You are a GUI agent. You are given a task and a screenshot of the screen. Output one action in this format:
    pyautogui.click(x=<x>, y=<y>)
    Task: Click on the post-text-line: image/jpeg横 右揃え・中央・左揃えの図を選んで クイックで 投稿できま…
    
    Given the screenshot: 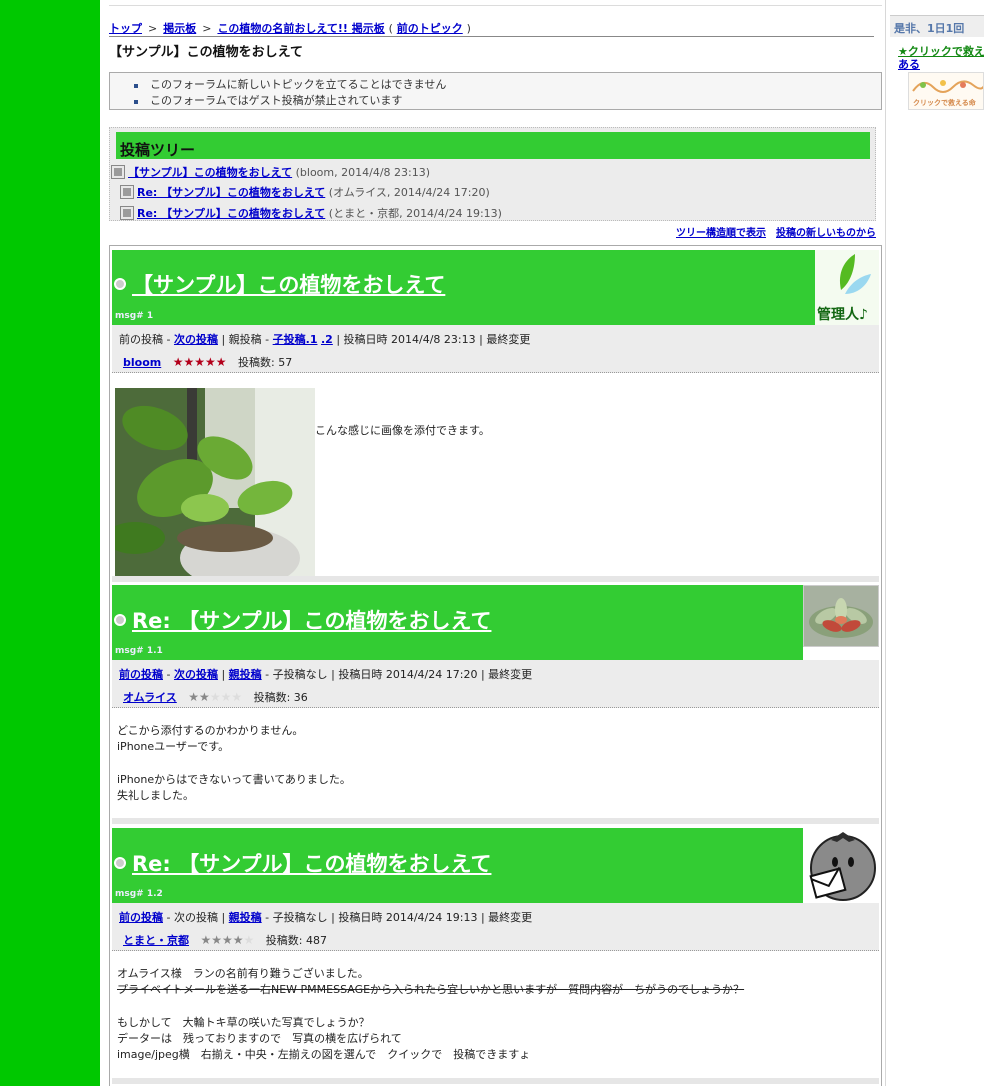 What is the action you would take?
    pyautogui.click(x=324, y=1054)
    